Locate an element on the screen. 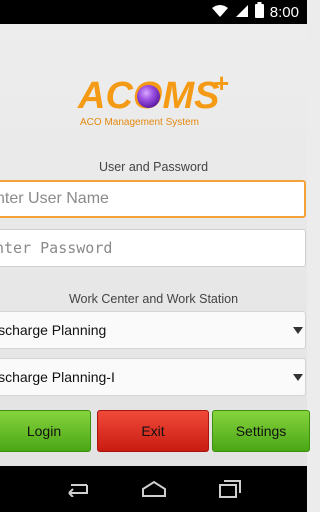 Image resolution: width=320 pixels, height=512 pixels. login-button: Login is located at coordinates (45, 431).